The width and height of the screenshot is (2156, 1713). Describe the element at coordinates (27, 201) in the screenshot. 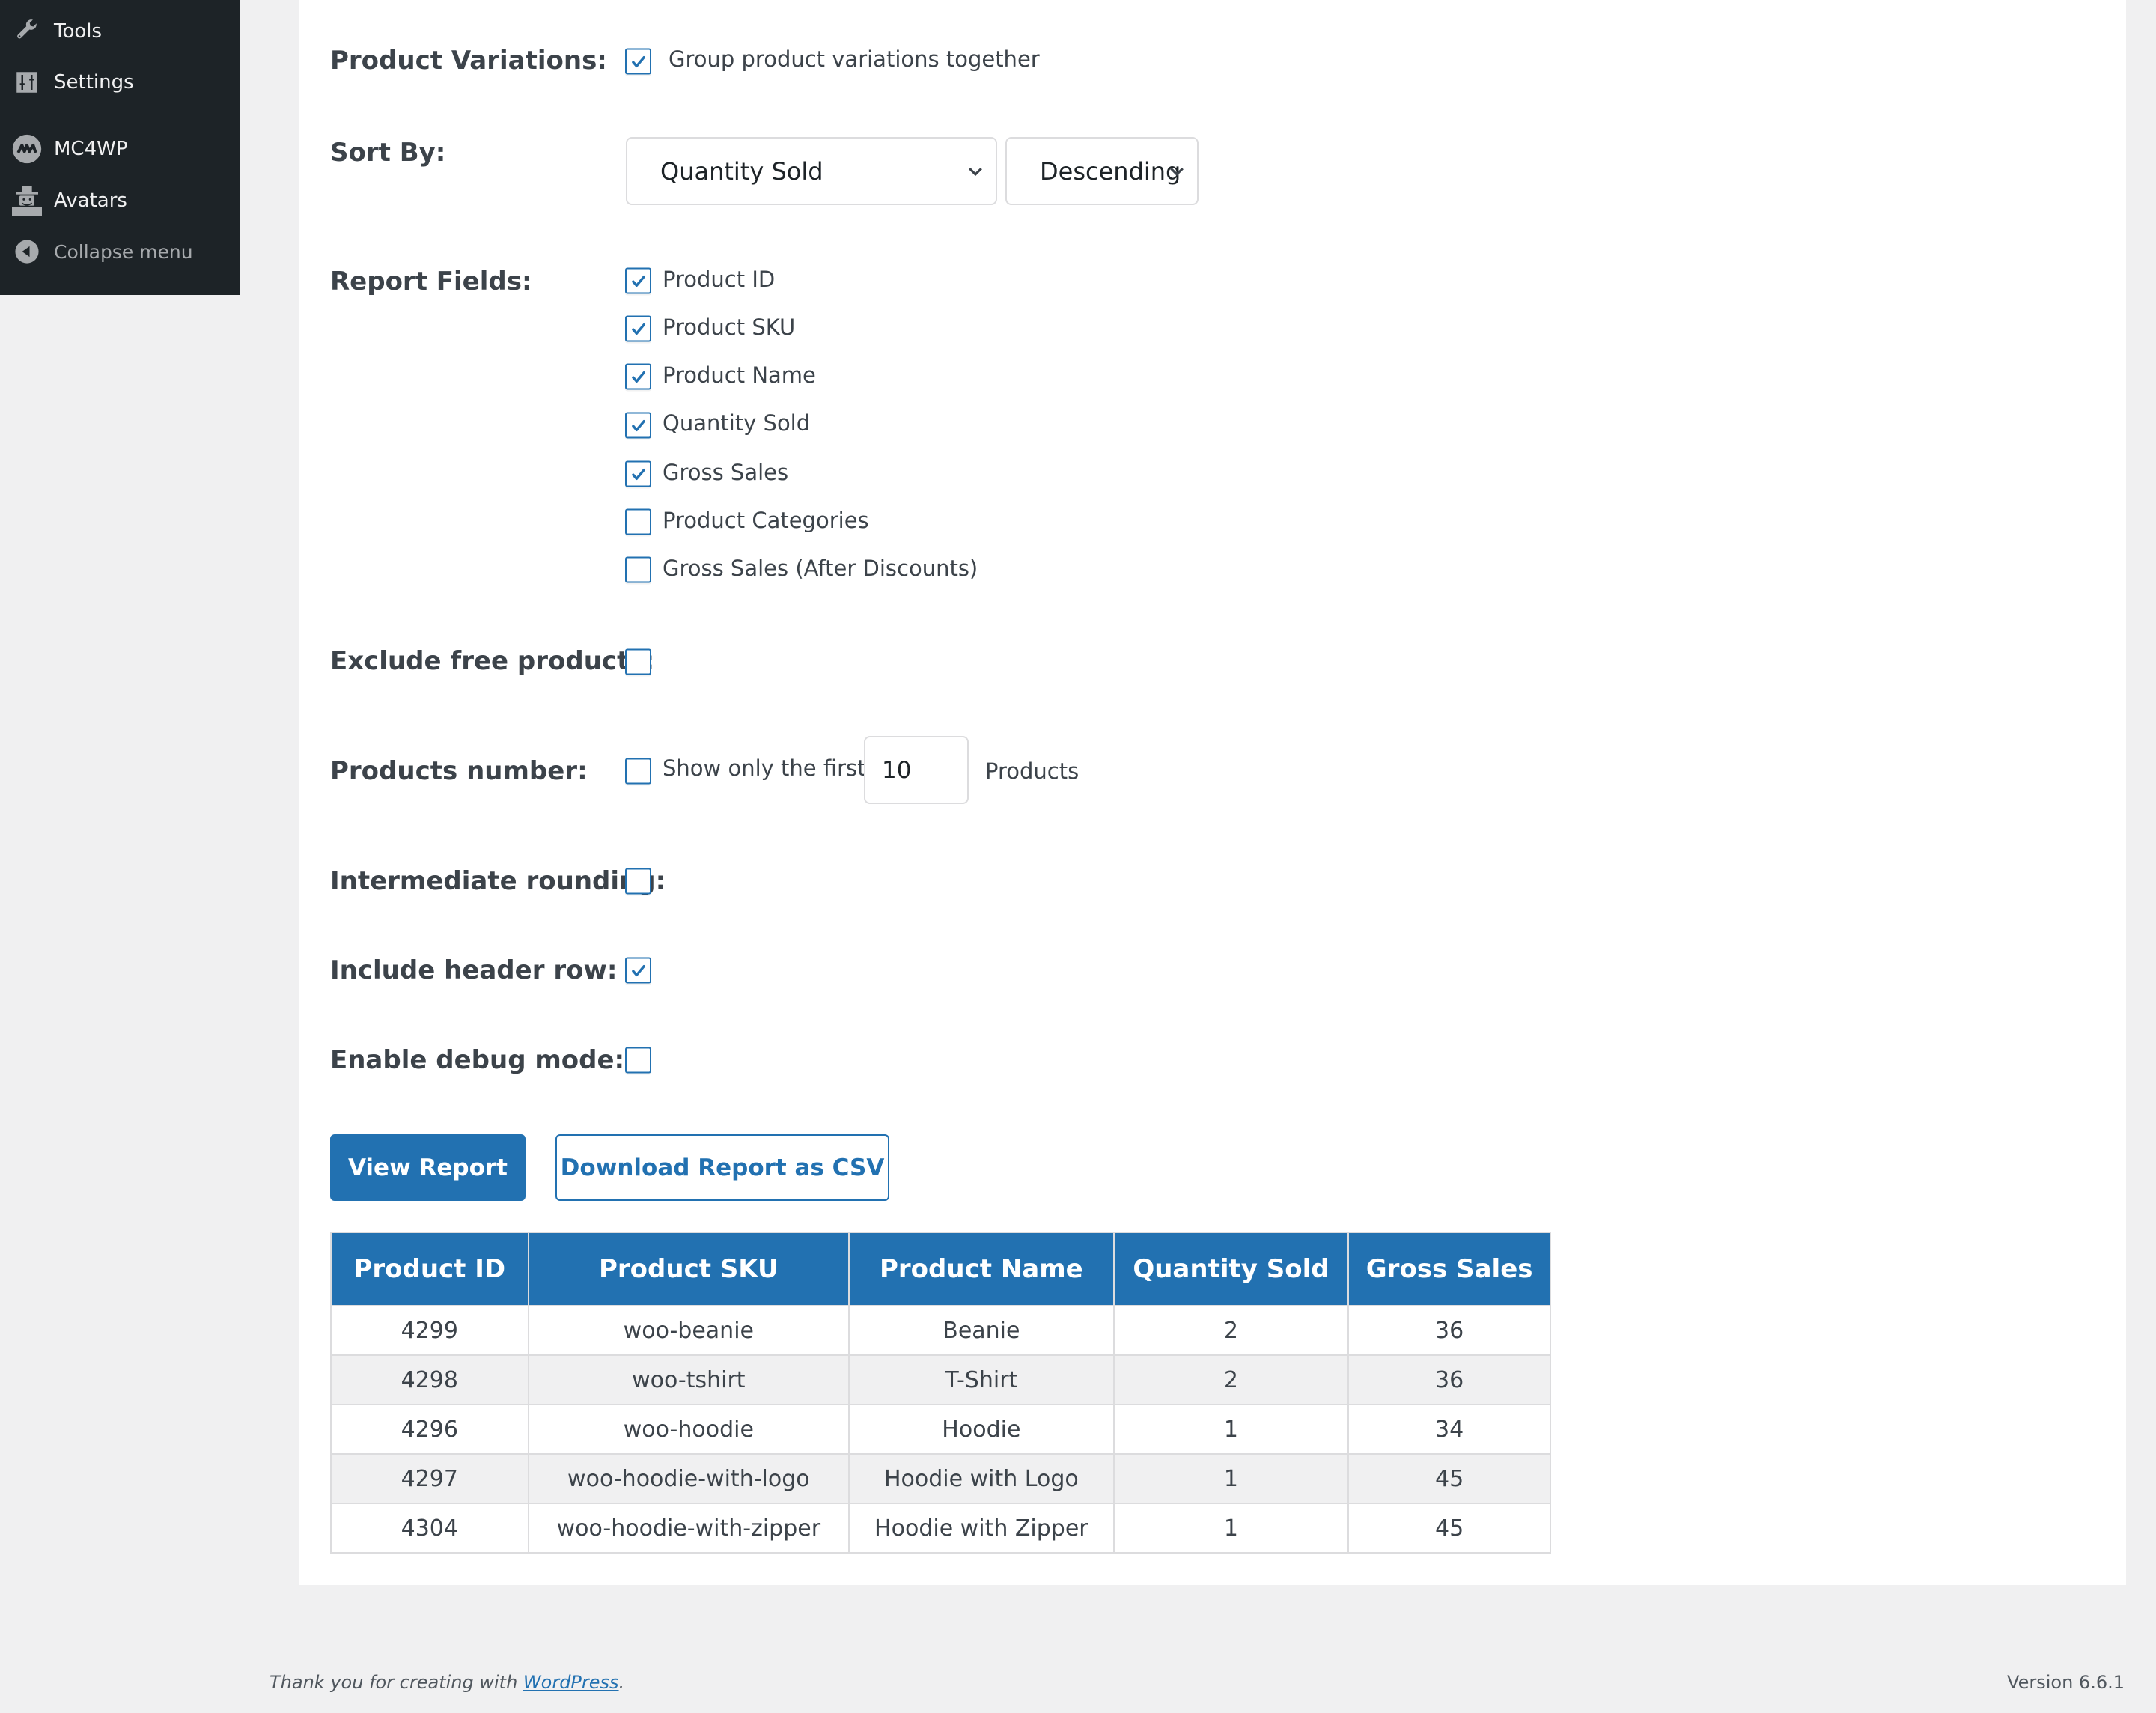

I see `avatar-icon` at that location.